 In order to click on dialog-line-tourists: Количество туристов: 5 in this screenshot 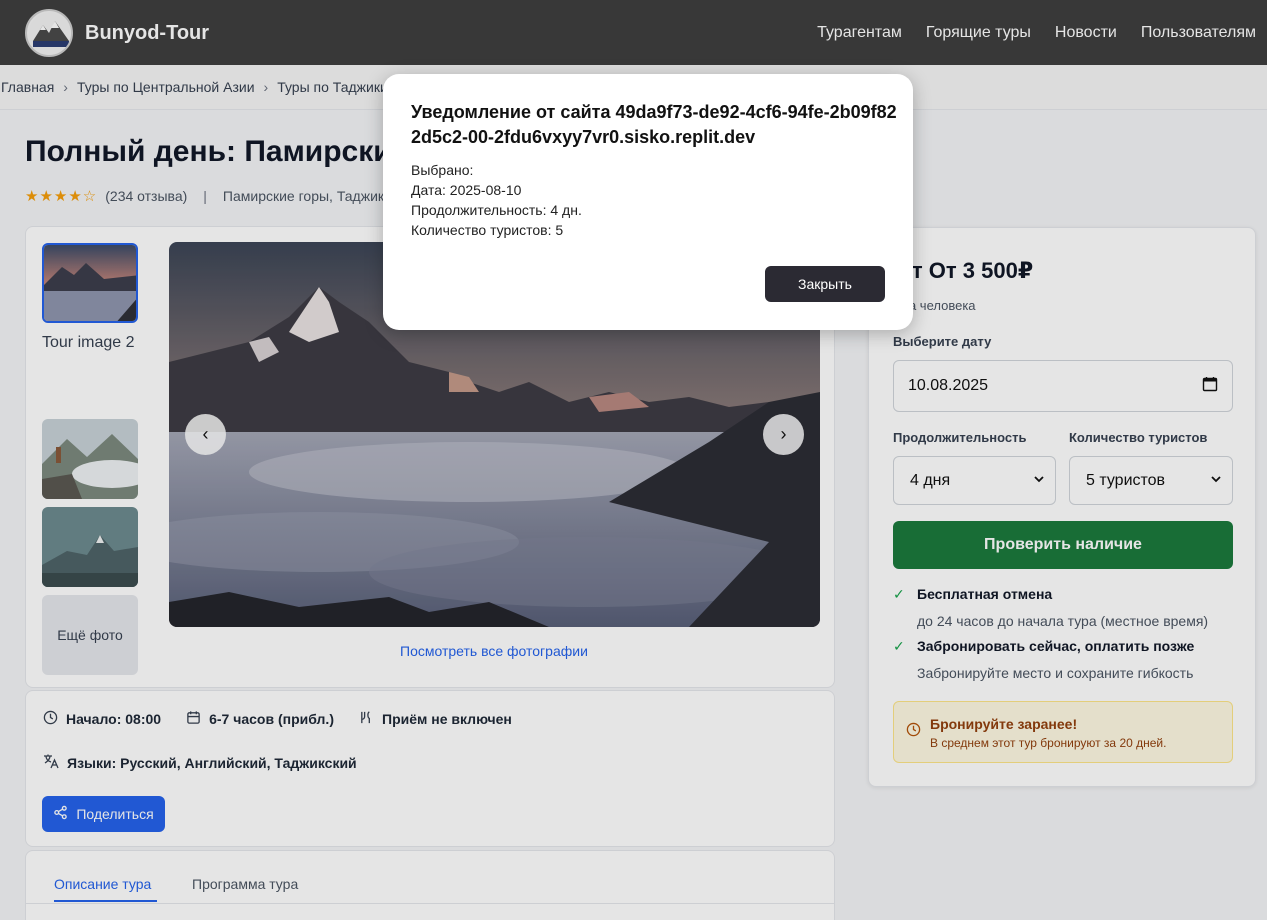, I will do `click(487, 230)`.